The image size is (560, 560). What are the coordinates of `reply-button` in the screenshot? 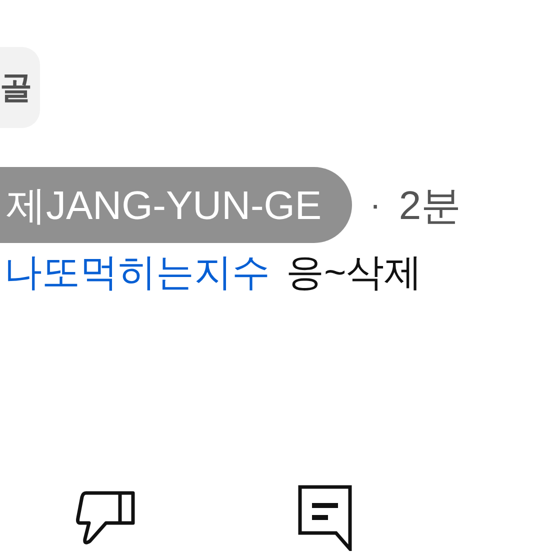 It's located at (326, 518).